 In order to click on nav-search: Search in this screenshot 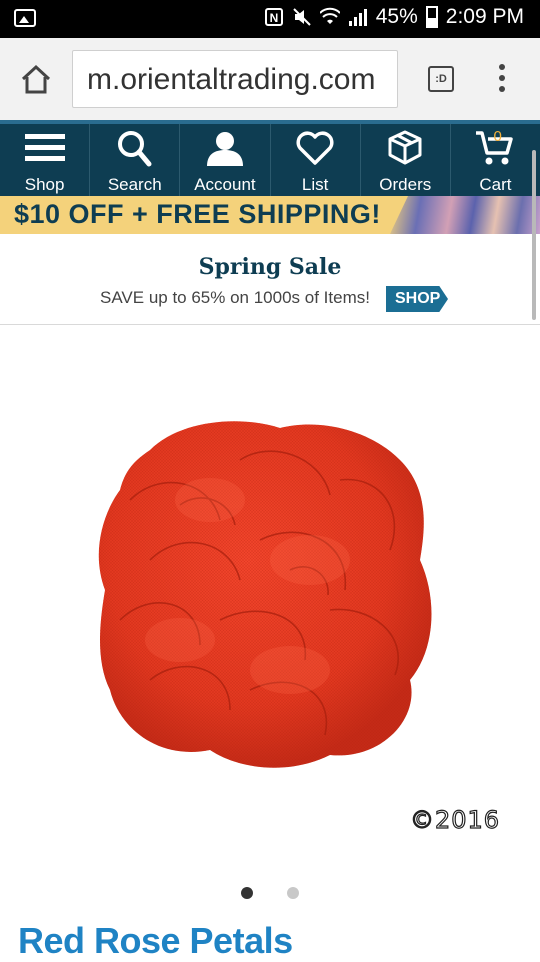, I will do `click(135, 160)`.